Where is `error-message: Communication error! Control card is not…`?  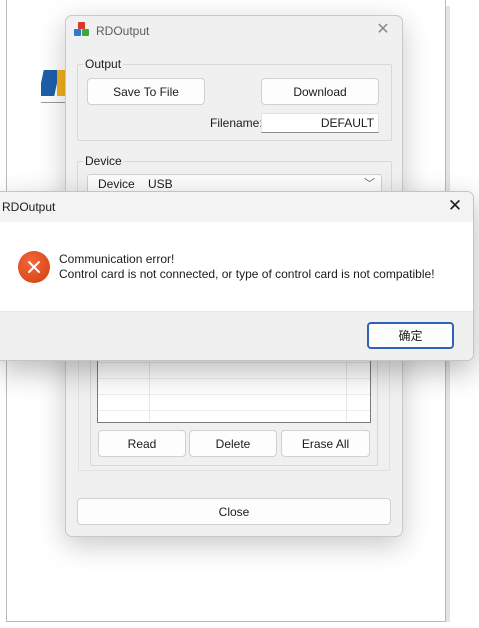 error-message: Communication error! Control card is not… is located at coordinates (247, 267).